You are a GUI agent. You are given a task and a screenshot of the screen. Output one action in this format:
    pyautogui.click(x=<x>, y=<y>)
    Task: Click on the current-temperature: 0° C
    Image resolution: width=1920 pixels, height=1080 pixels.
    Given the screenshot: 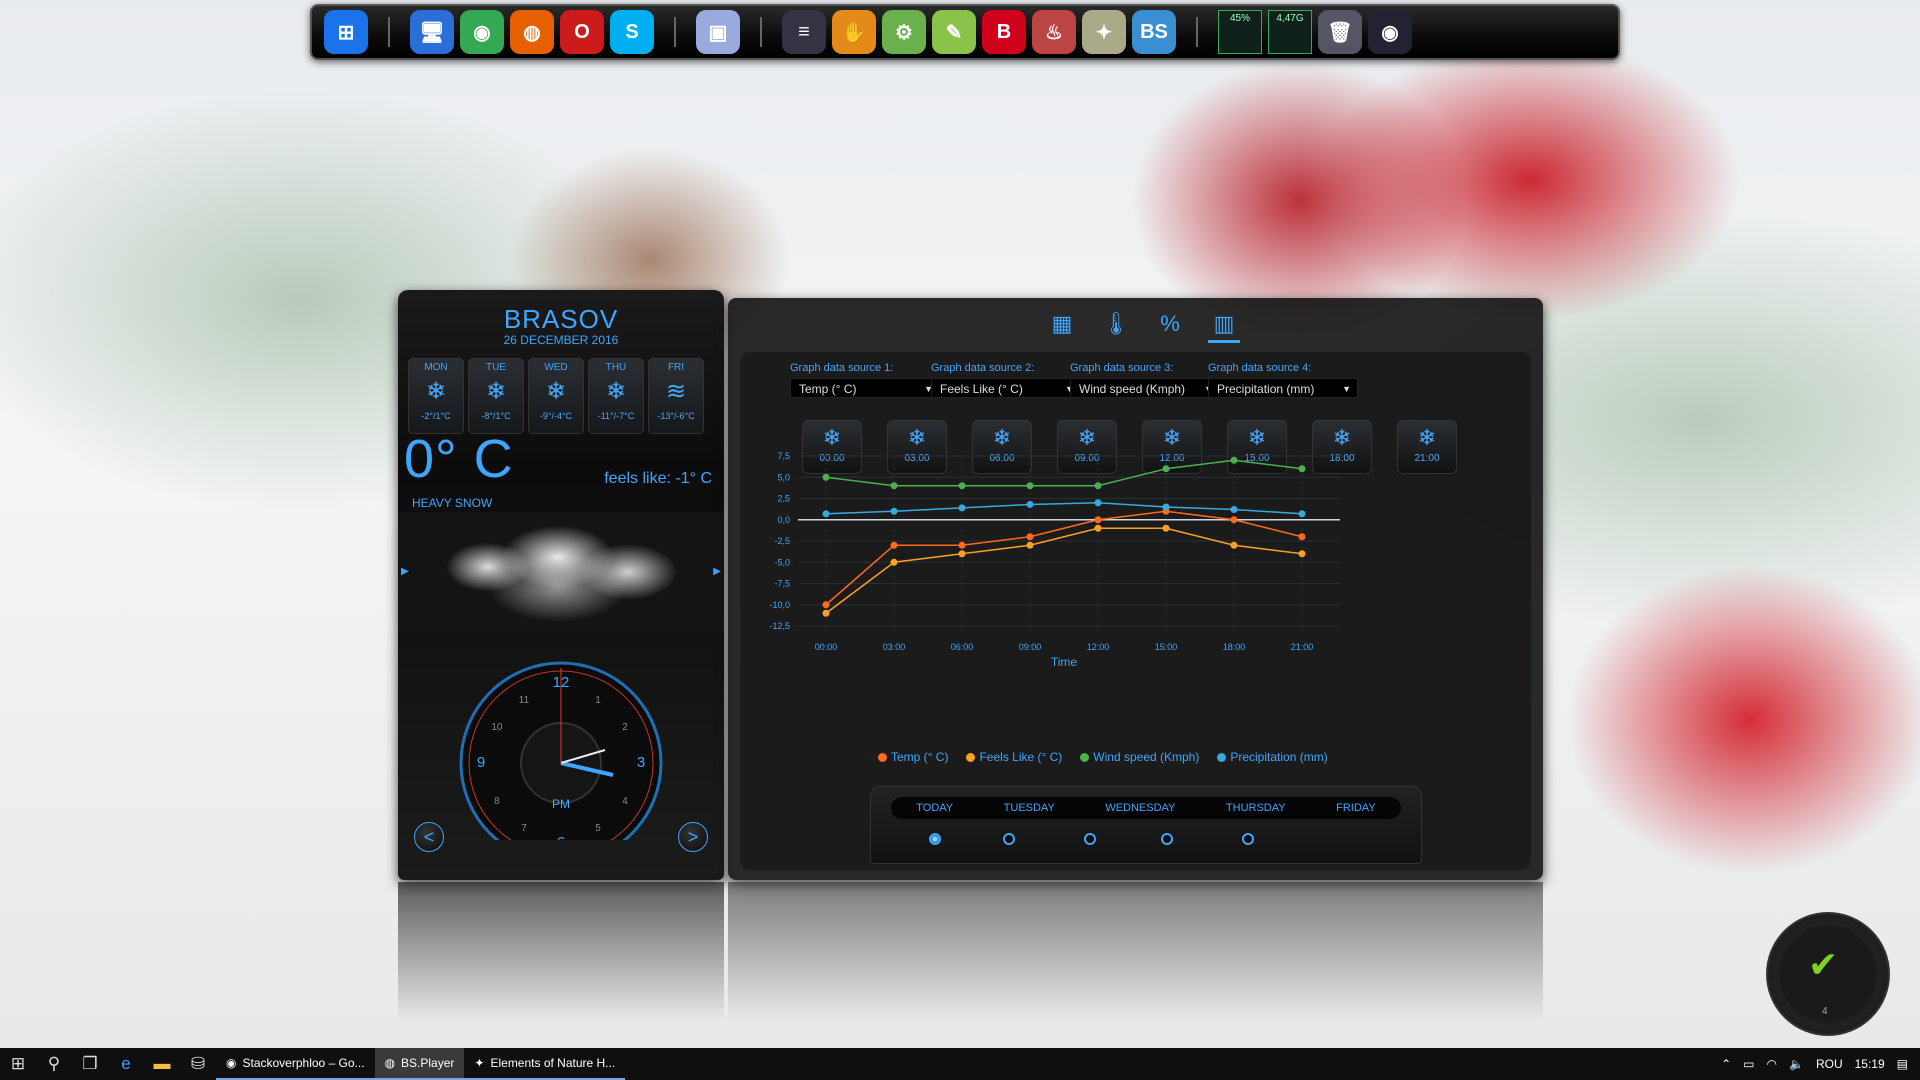 What is the action you would take?
    pyautogui.click(x=459, y=459)
    